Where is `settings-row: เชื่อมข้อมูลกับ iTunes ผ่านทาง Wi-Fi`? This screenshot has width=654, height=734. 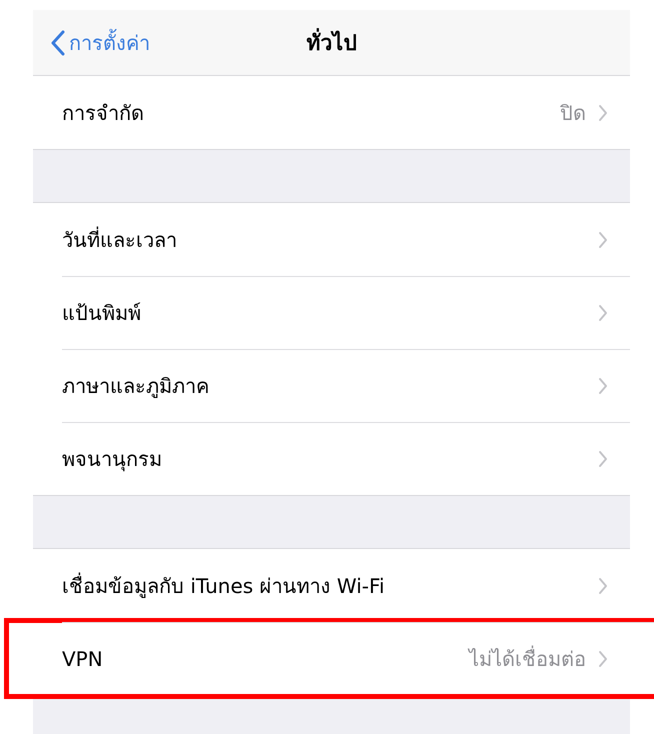 settings-row: เชื่อมข้อมูลกับ iTunes ผ่านทาง Wi-Fi is located at coordinates (331, 585).